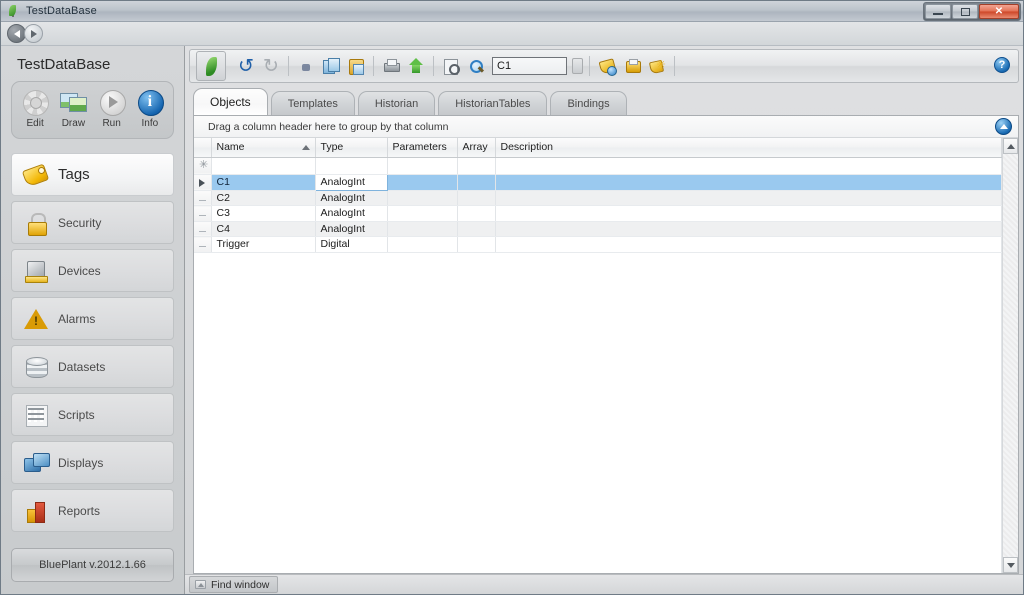 Image resolution: width=1024 pixels, height=595 pixels. I want to click on vertical-scrollbar, so click(1010, 355).